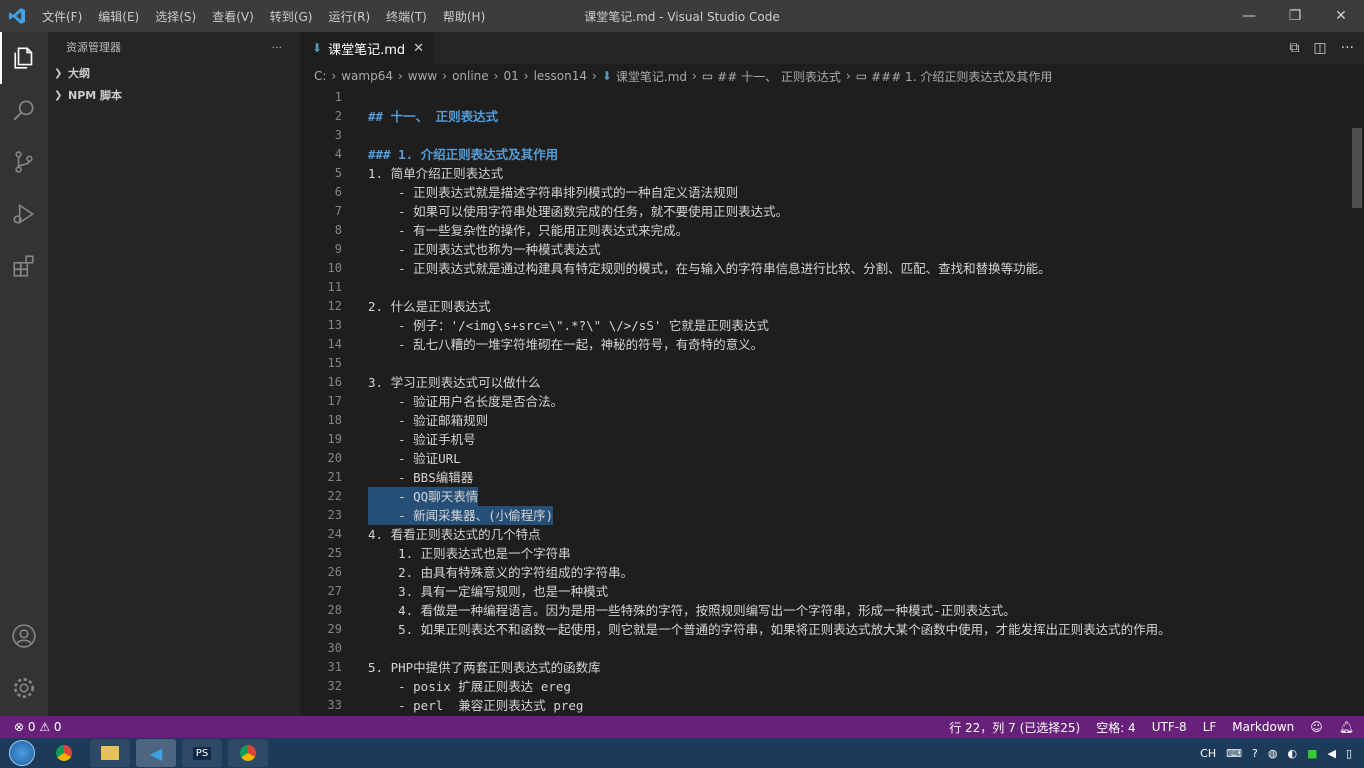 The width and height of the screenshot is (1364, 768). Describe the element at coordinates (1255, 753) in the screenshot. I see `help-icon: ?` at that location.